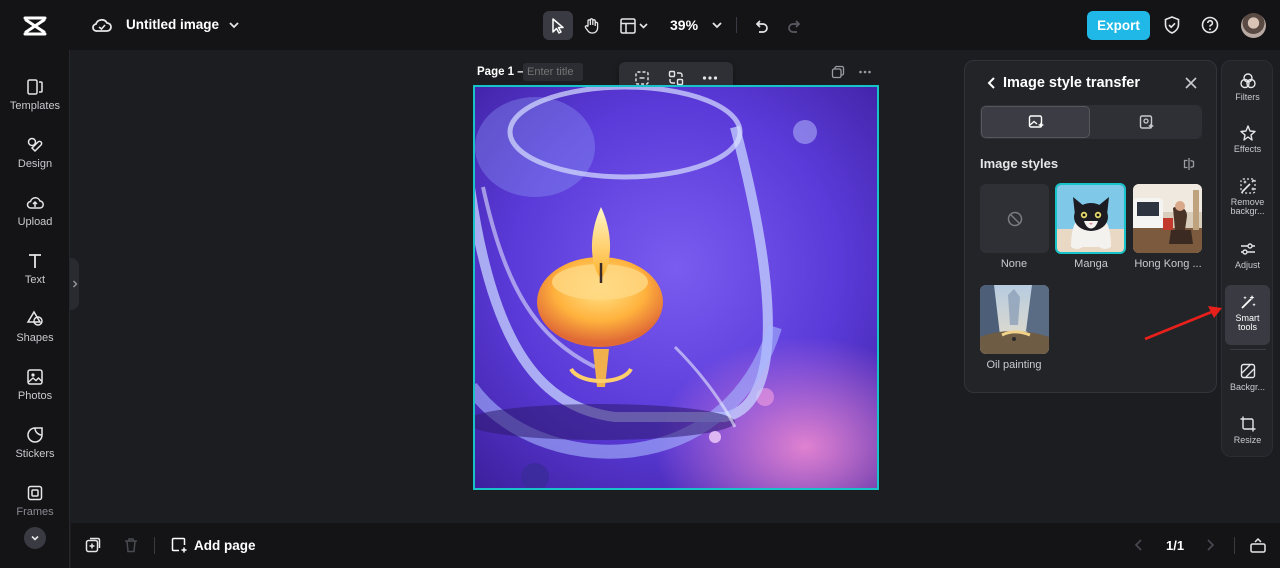  I want to click on rail-item-filters: Filters, so click(1247, 87).